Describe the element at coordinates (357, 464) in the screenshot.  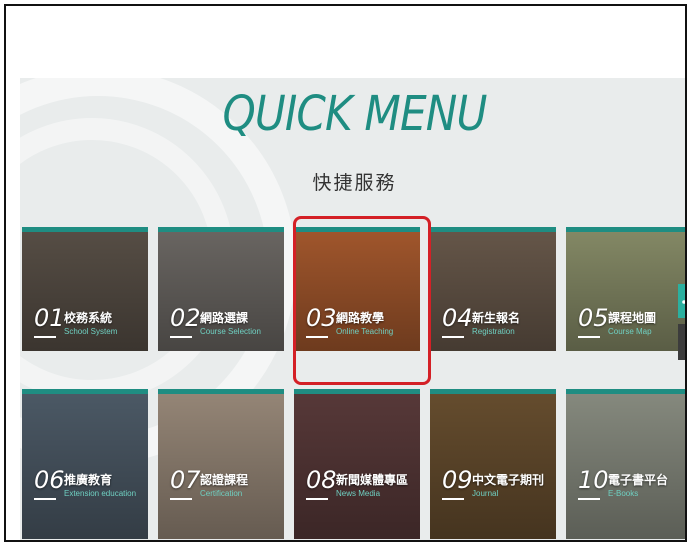
I see `quick-menu-tile-08: 08 新聞媒體專區 News Media` at that location.